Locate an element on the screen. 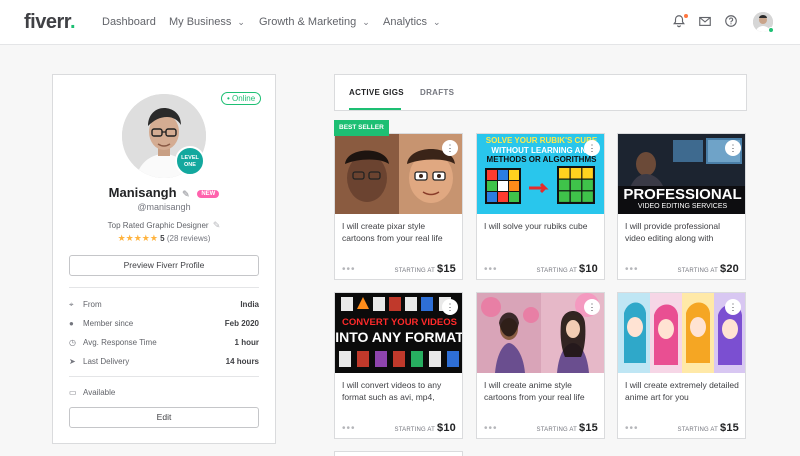 The image size is (800, 456). profile-name-row: Manisangh ✎ NEW is located at coordinates (164, 192).